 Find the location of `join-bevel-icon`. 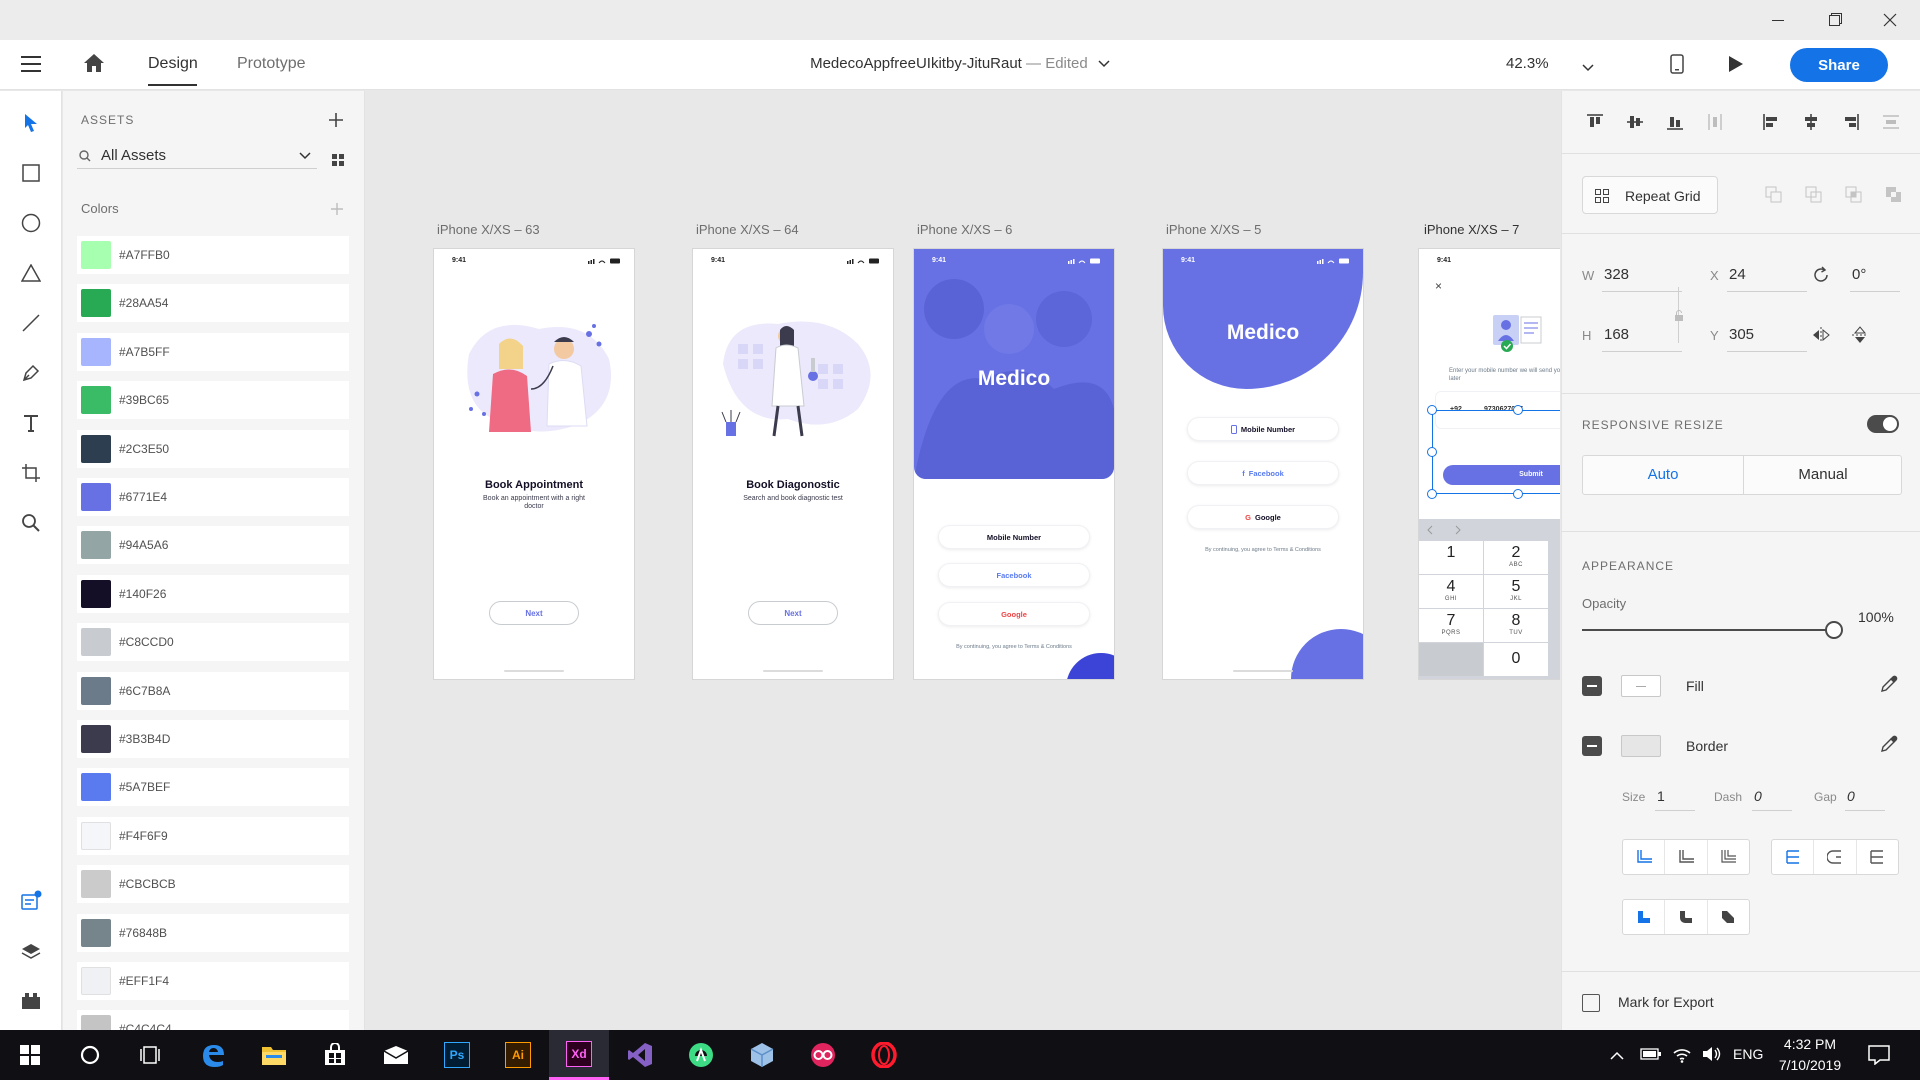

join-bevel-icon is located at coordinates (1727, 917).